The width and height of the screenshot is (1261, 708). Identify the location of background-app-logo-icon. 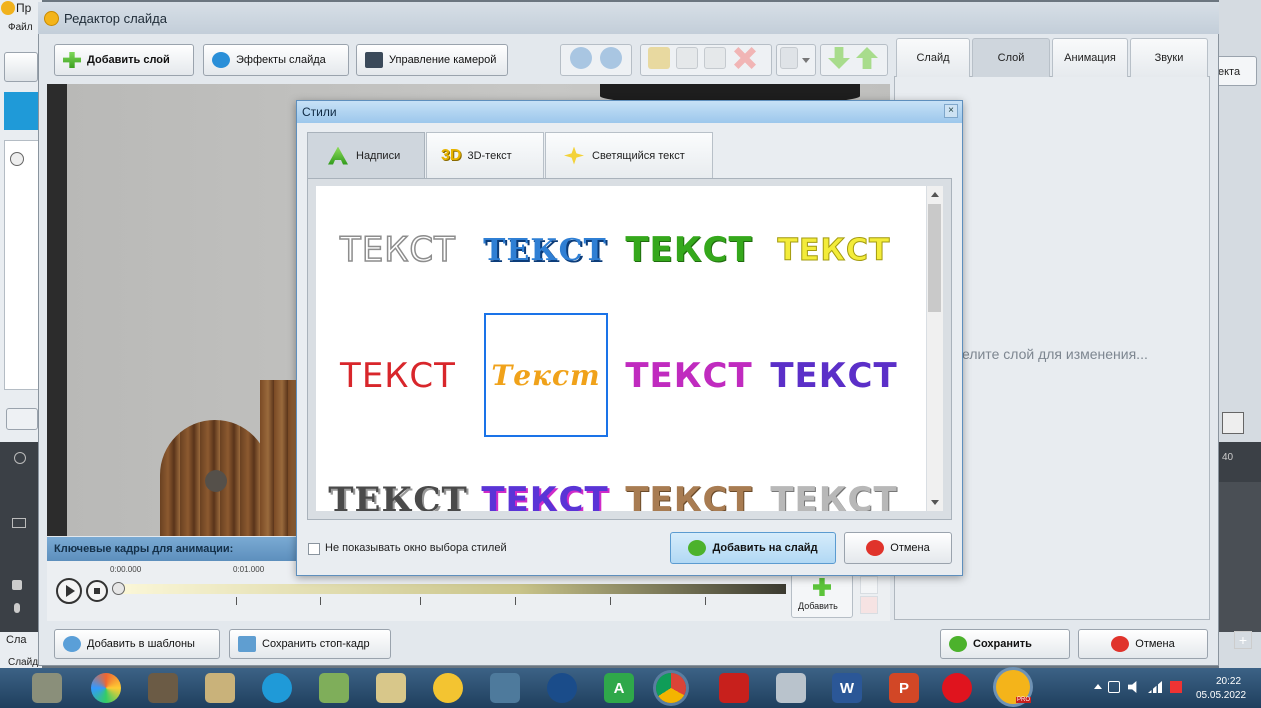
(8, 8).